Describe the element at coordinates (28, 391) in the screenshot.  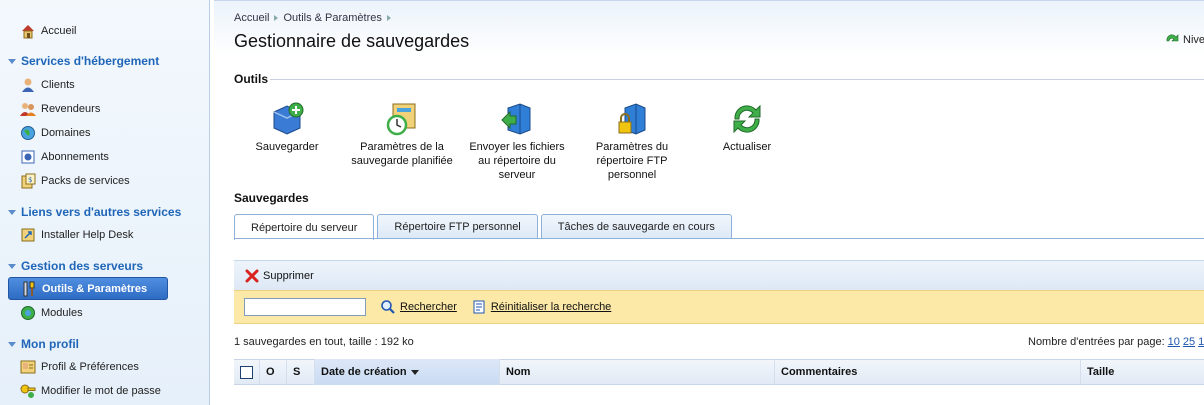
I see `key-icon` at that location.